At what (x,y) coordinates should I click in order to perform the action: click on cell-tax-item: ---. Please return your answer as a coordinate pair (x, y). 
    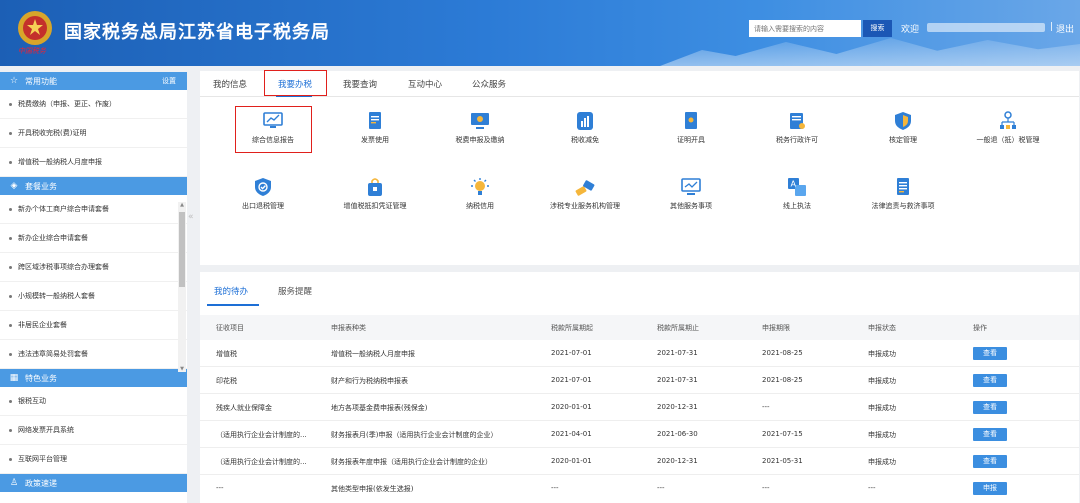
    Looking at the image, I should click on (220, 488).